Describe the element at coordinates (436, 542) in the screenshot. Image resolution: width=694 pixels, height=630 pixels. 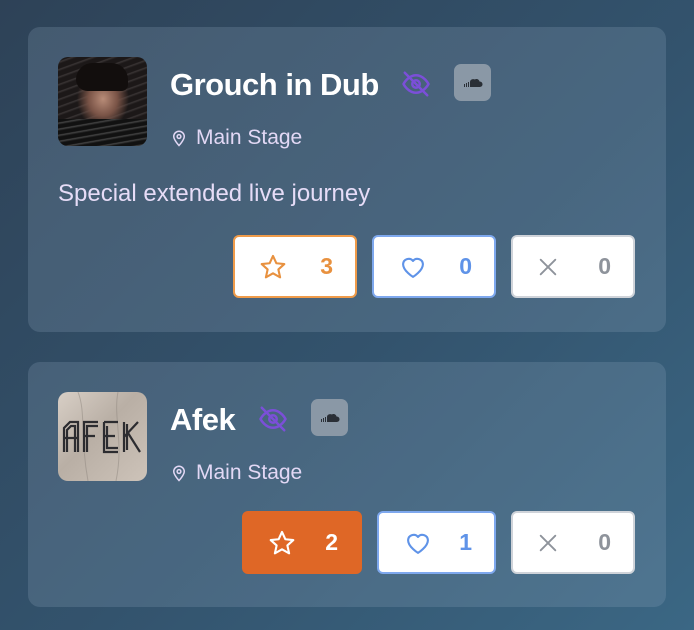
I see `heart-vote-button: 1` at that location.